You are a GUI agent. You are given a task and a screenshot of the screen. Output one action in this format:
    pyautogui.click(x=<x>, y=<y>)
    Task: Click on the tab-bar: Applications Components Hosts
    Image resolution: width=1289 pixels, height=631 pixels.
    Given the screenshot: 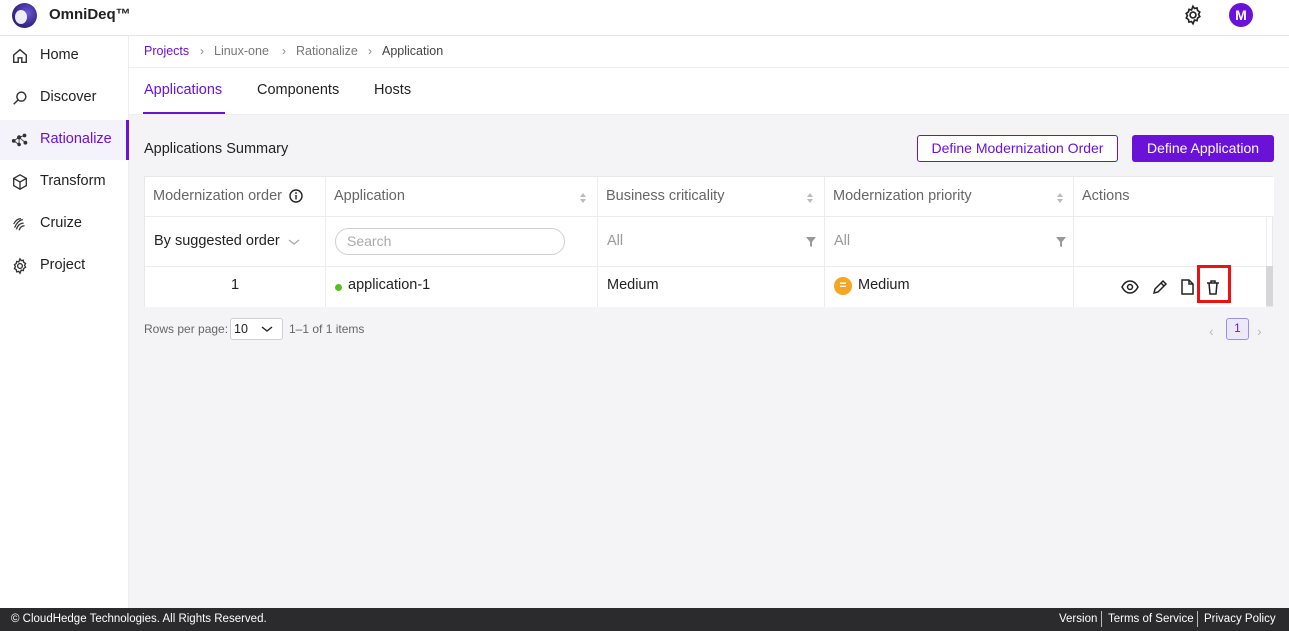 What is the action you would take?
    pyautogui.click(x=709, y=91)
    